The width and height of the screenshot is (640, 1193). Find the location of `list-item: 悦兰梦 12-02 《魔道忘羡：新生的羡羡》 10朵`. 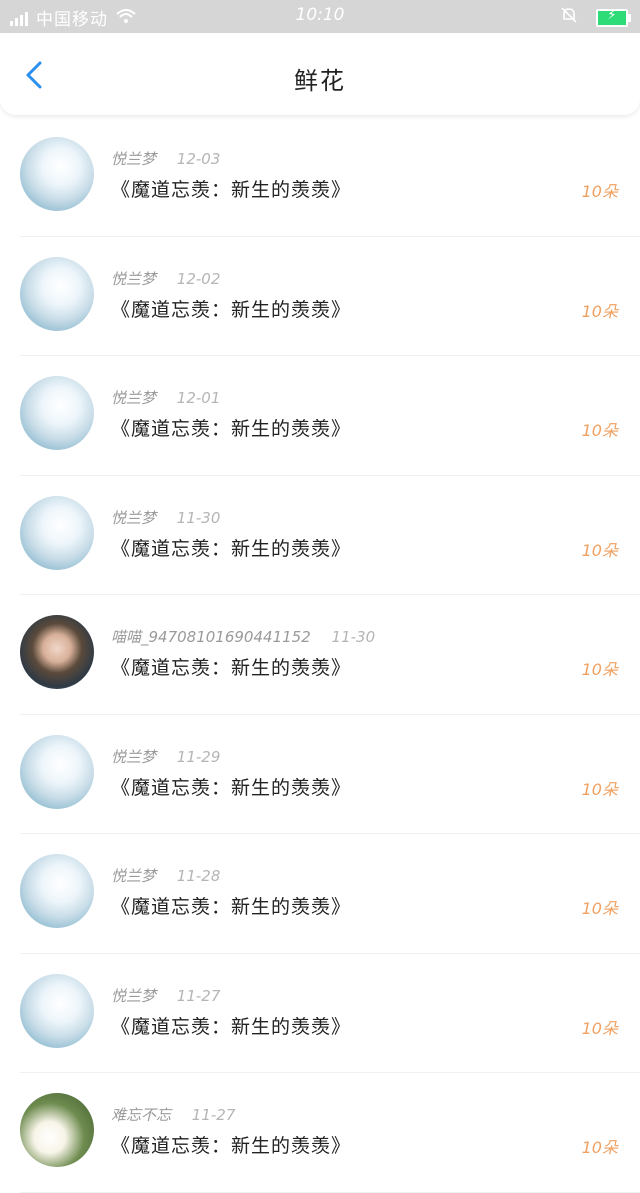

list-item: 悦兰梦 12-02 《魔道忘羡：新生的羡羡》 10朵 is located at coordinates (320, 297).